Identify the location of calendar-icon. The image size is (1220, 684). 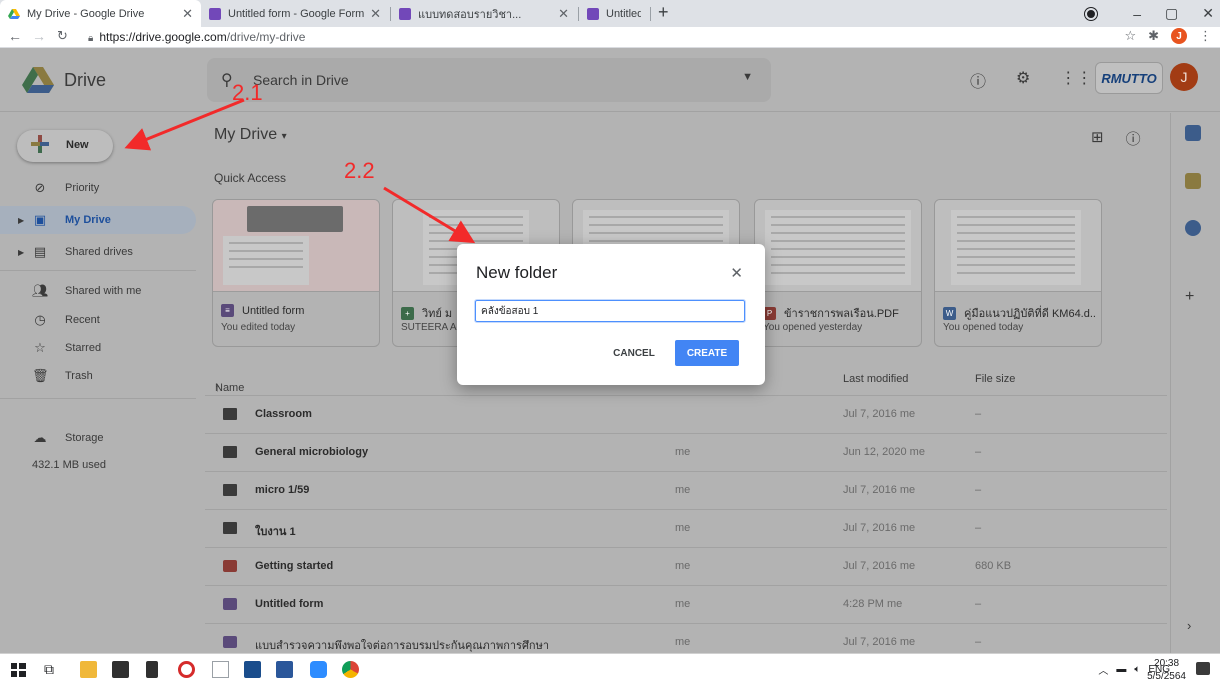
(1193, 133).